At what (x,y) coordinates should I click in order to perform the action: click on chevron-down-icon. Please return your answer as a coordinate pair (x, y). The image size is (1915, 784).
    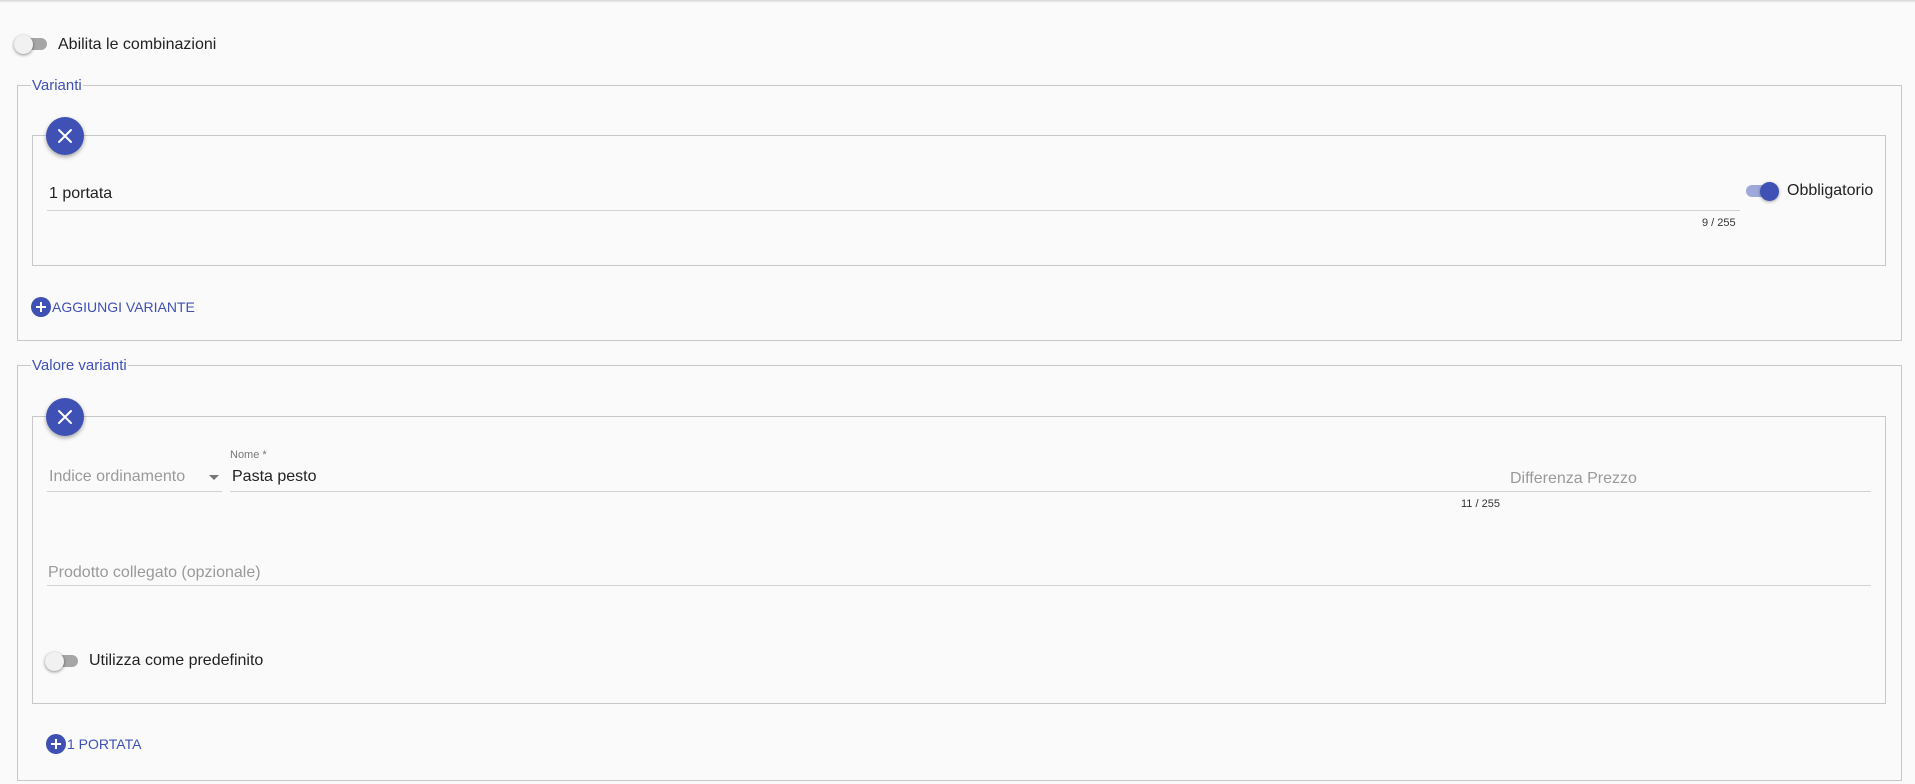
    Looking at the image, I should click on (214, 477).